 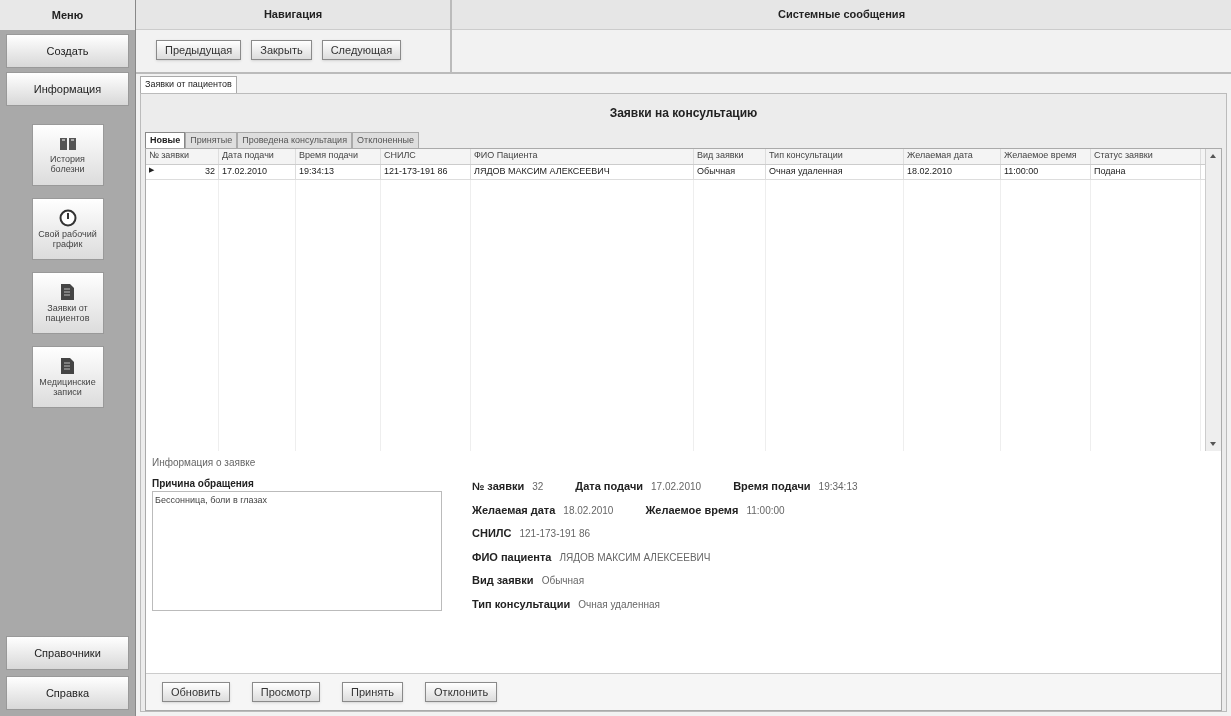 I want to click on field-value: 18.02.2010, so click(x=588, y=510).